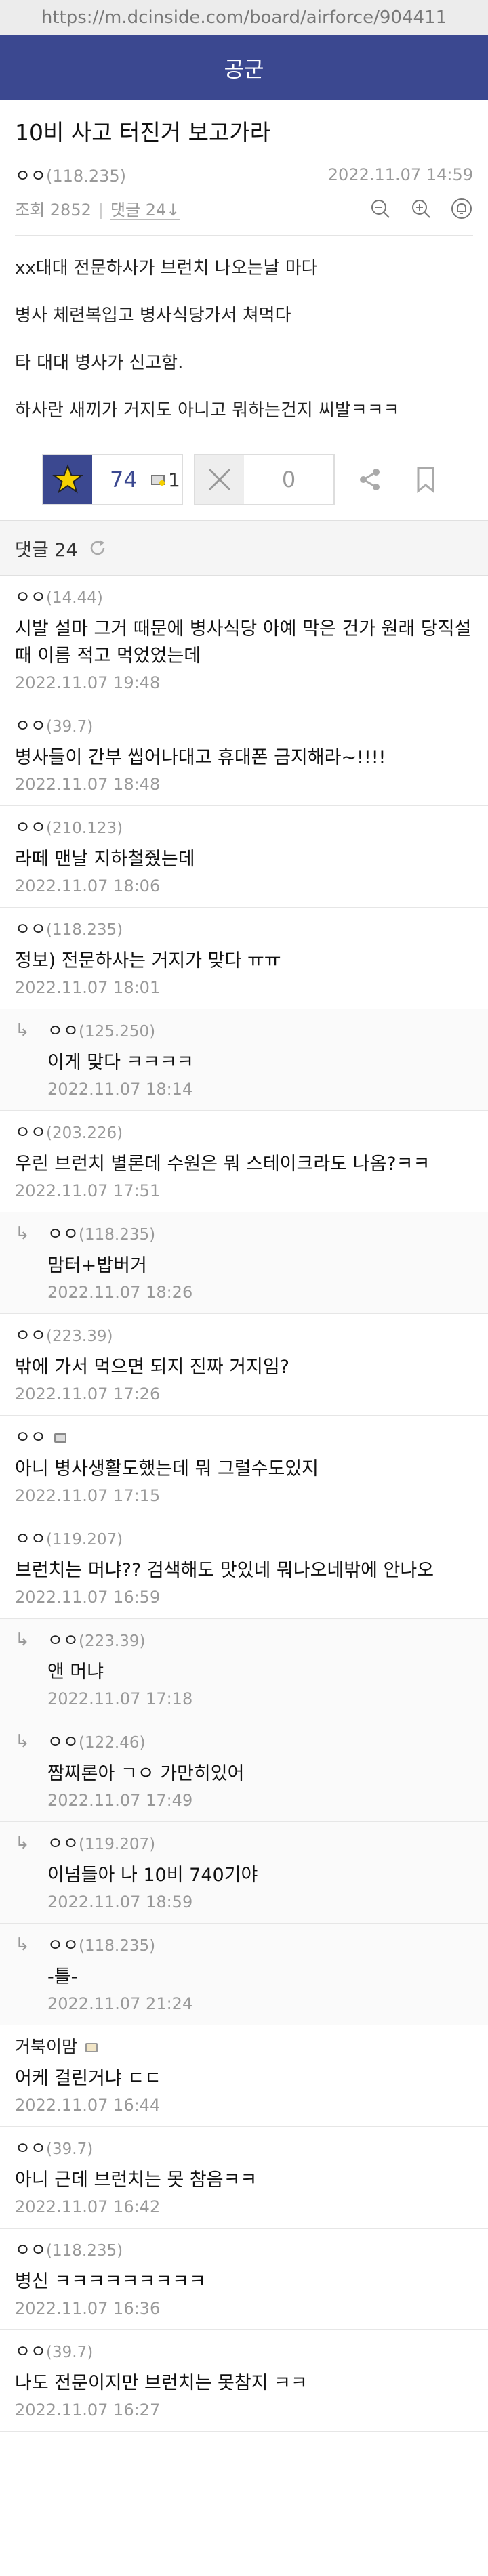  Describe the element at coordinates (98, 548) in the screenshot. I see `refresh-icon` at that location.